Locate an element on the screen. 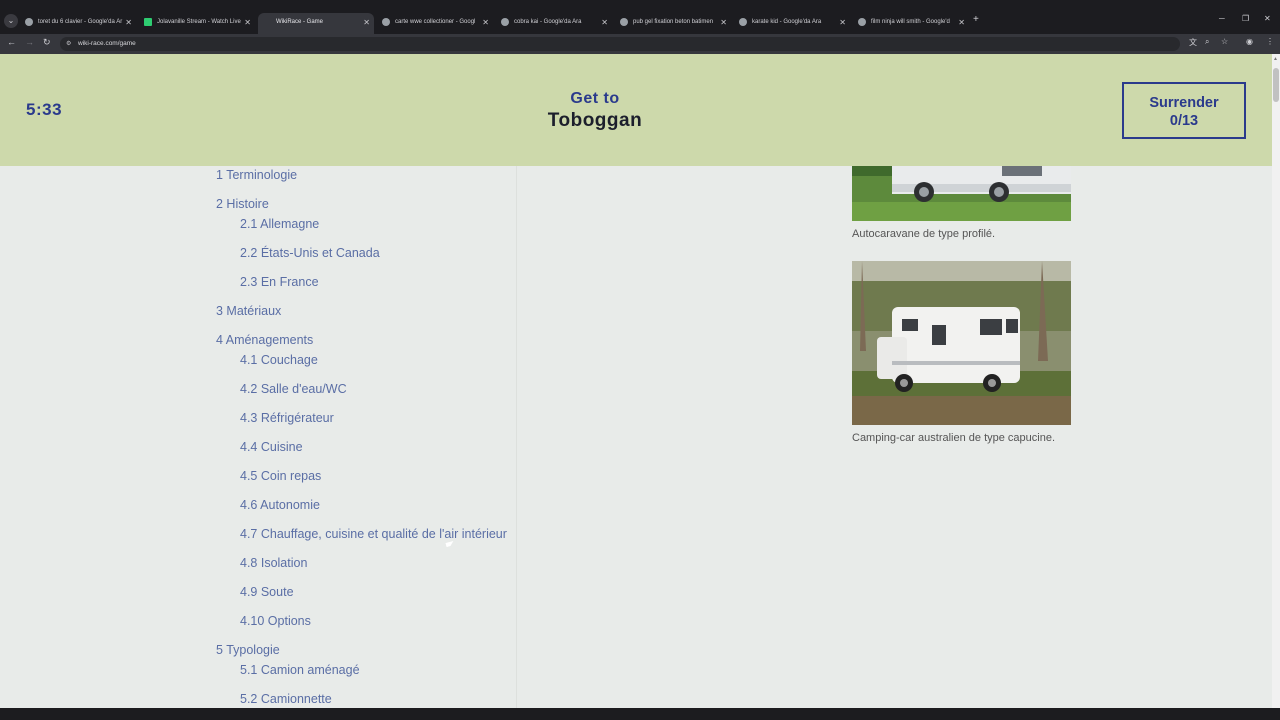 This screenshot has height=720, width=1280. toc-link: 4.3 Réfrigérateur is located at coordinates (287, 418).